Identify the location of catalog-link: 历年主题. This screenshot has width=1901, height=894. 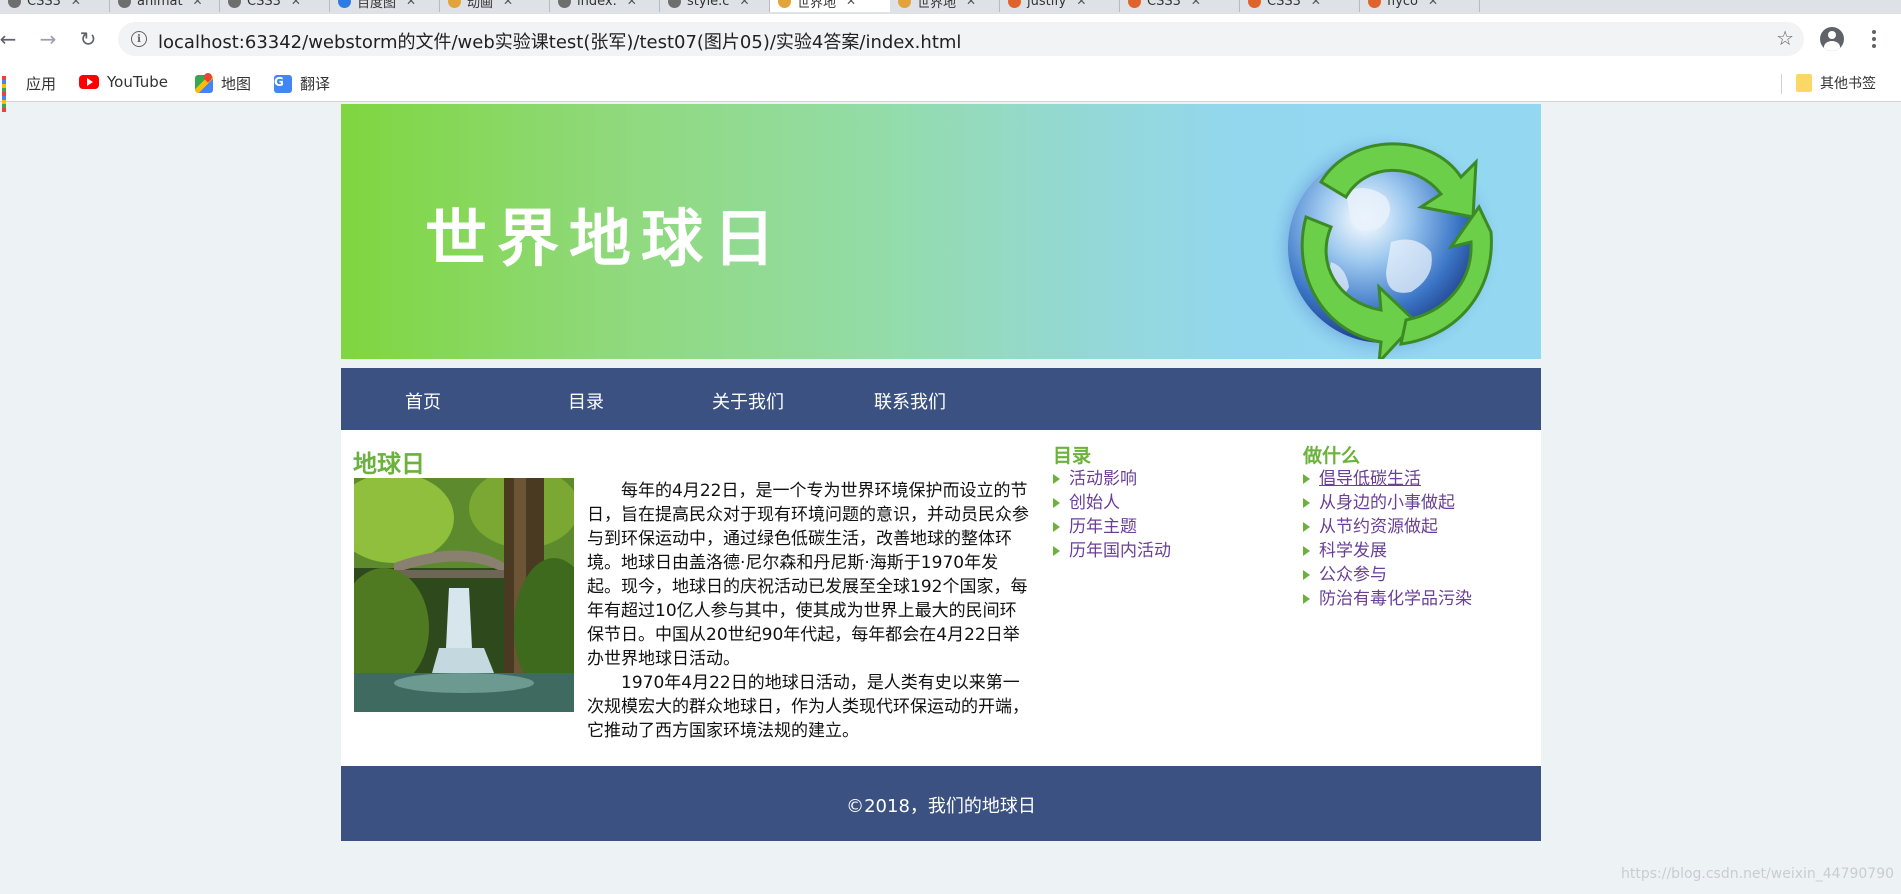
(1112, 527).